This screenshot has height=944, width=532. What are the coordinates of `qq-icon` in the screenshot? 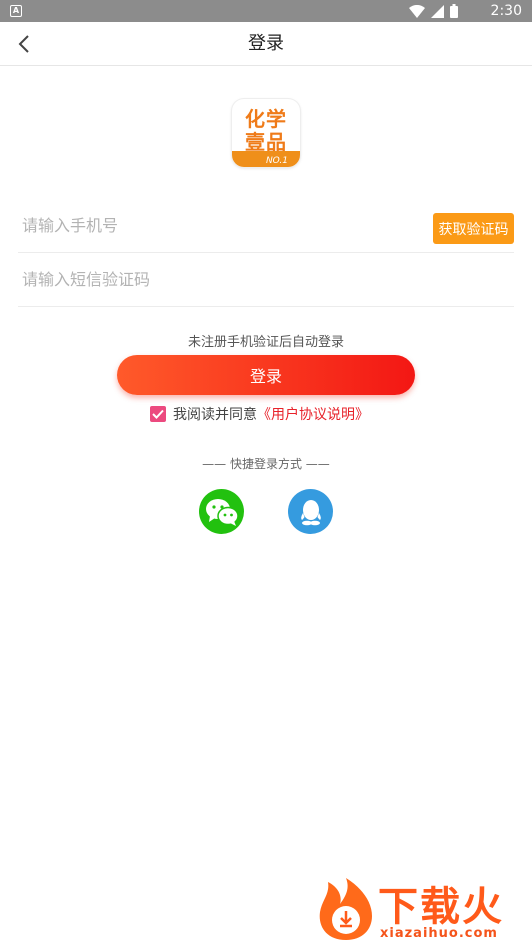 It's located at (310, 512).